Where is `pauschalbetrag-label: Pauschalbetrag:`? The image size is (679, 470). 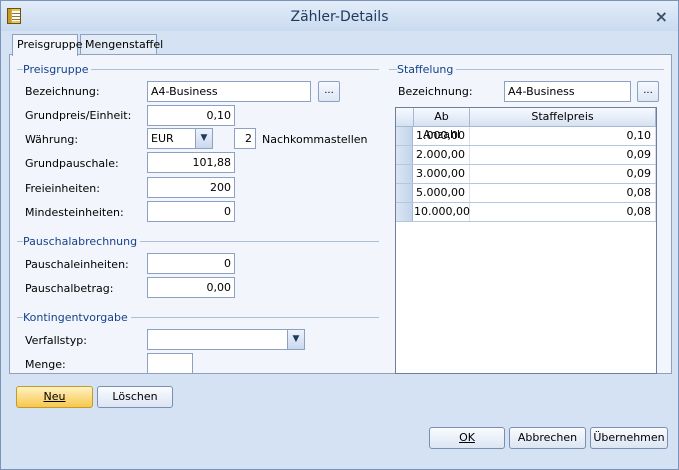
pauschalbetrag-label: Pauschalbetrag: is located at coordinates (69, 288).